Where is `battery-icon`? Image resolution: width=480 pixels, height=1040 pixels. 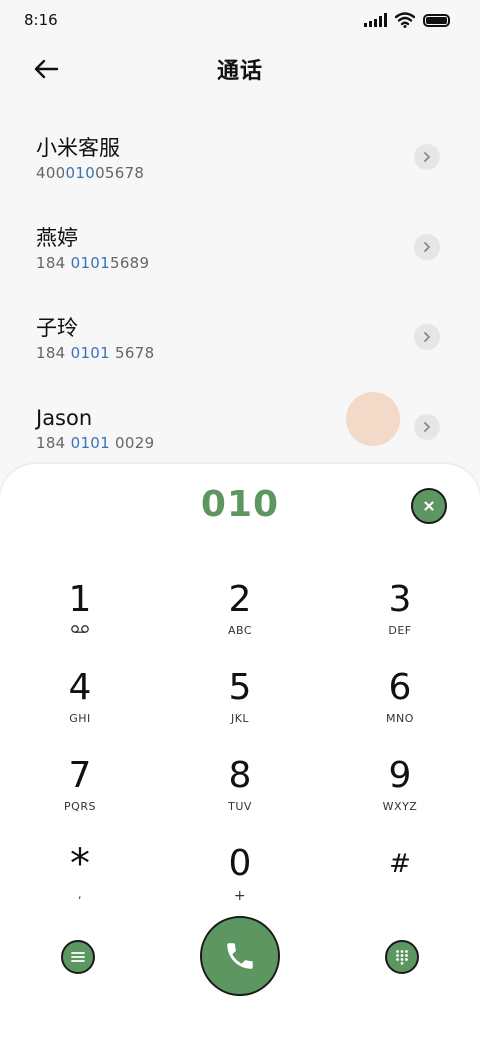
battery-icon is located at coordinates (436, 20).